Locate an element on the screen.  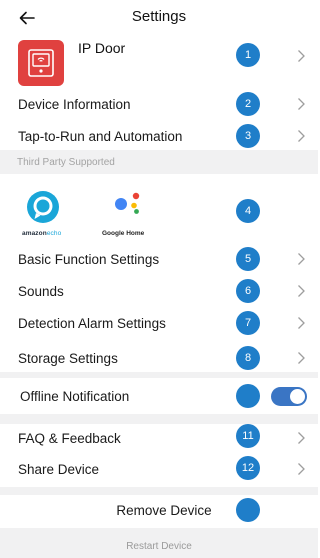
page-title: Settings is located at coordinates (159, 16).